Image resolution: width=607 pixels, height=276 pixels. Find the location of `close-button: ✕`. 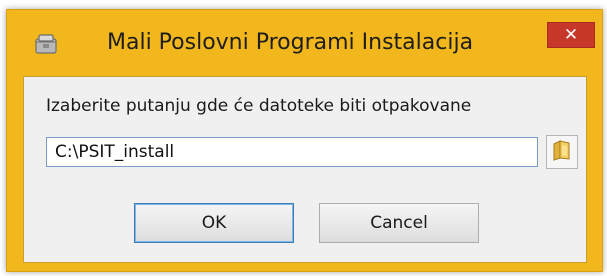

close-button: ✕ is located at coordinates (571, 35).